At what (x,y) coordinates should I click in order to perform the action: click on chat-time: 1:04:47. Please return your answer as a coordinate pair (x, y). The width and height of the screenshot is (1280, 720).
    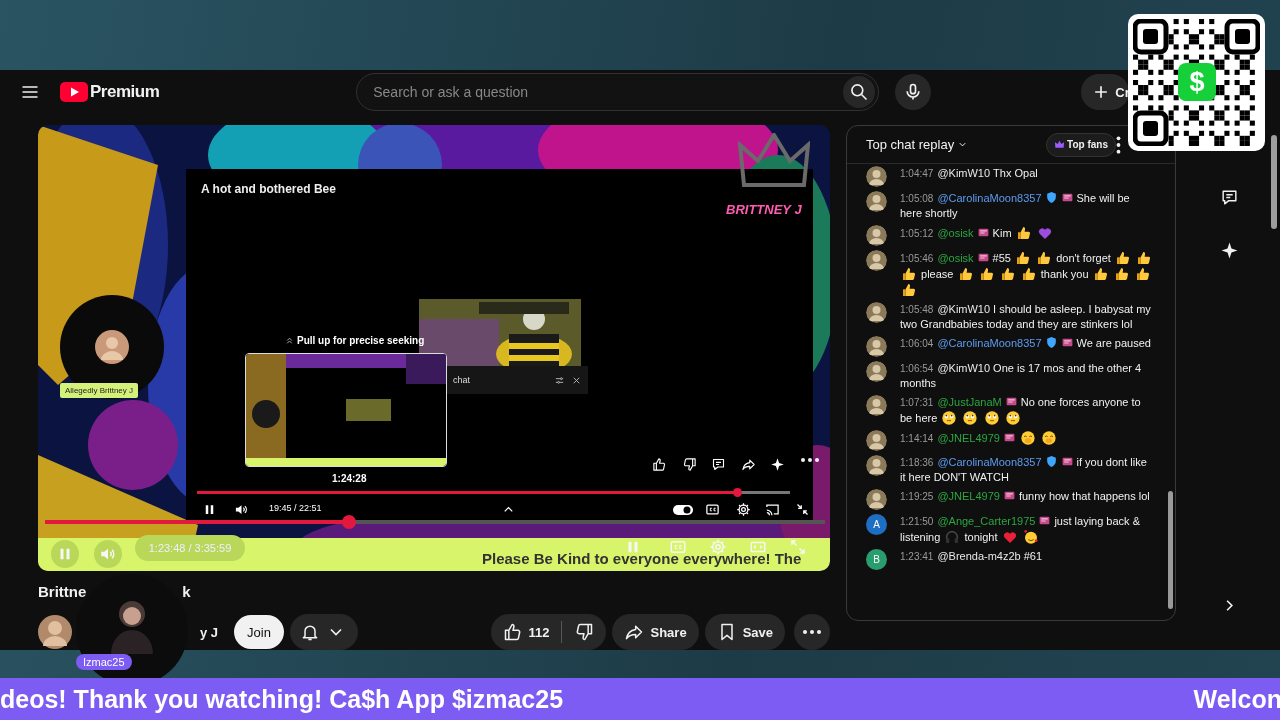
    Looking at the image, I should click on (917, 173).